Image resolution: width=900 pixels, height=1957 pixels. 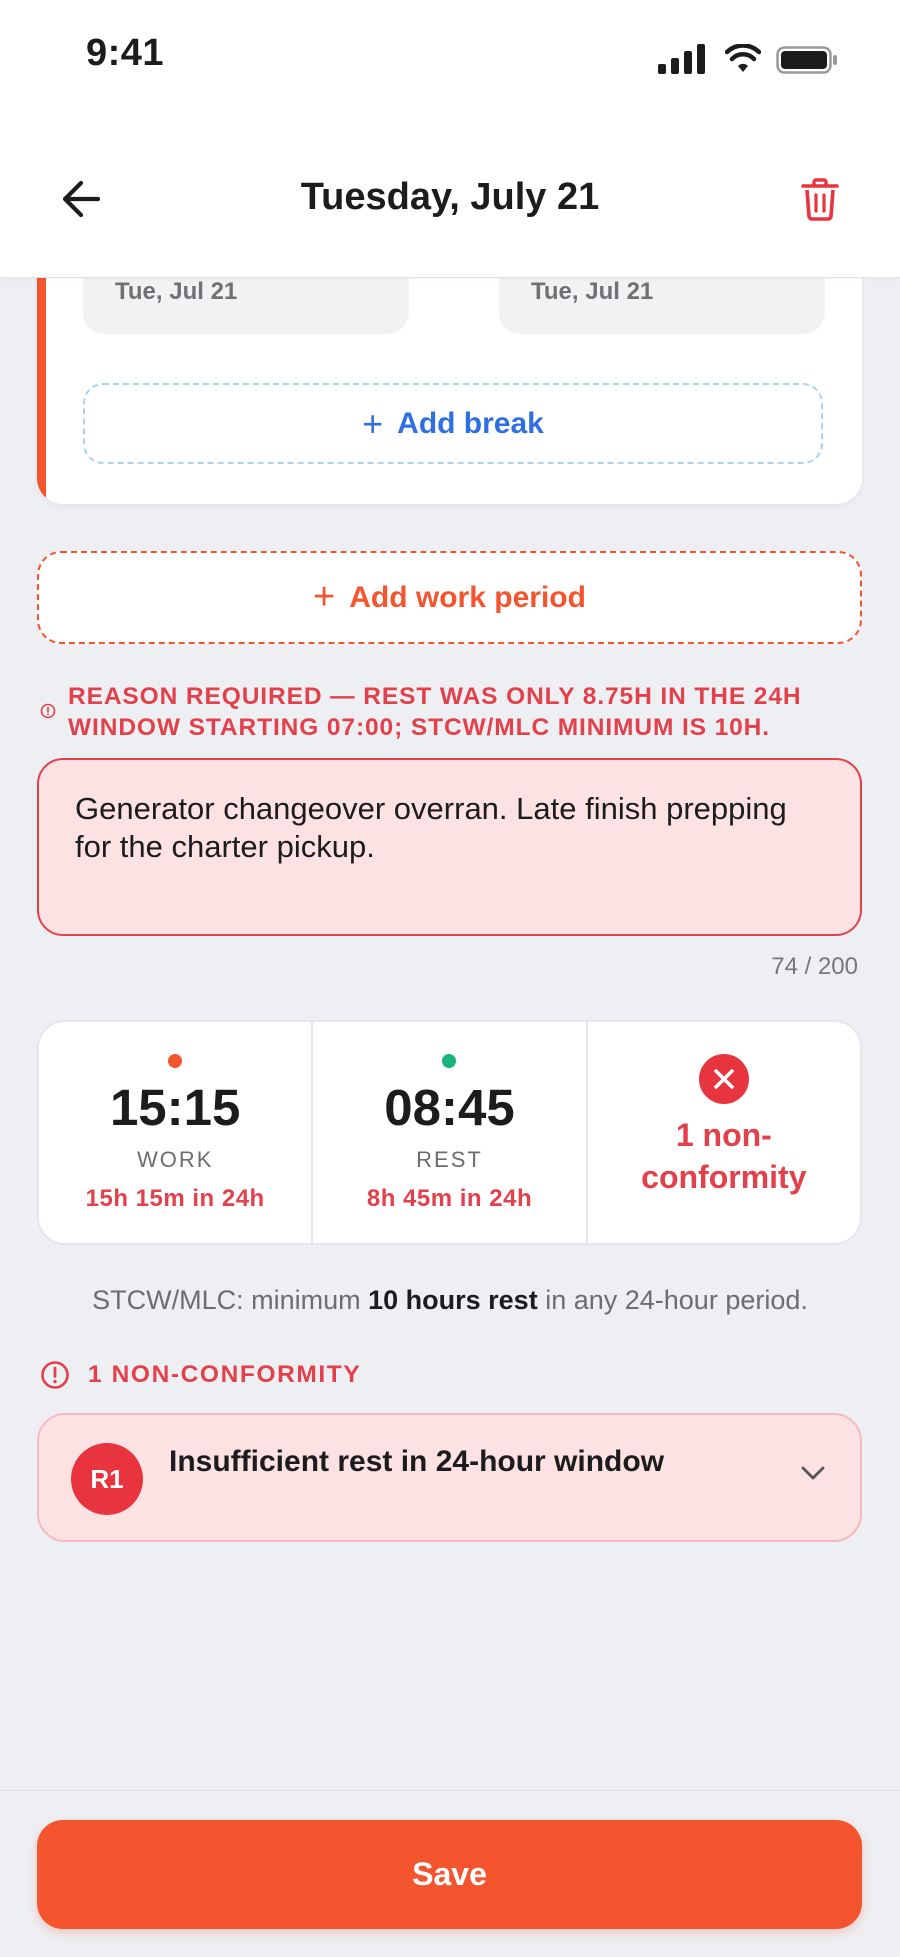 I want to click on nonconformity-stat: 1 non- conformity, so click(x=724, y=1132).